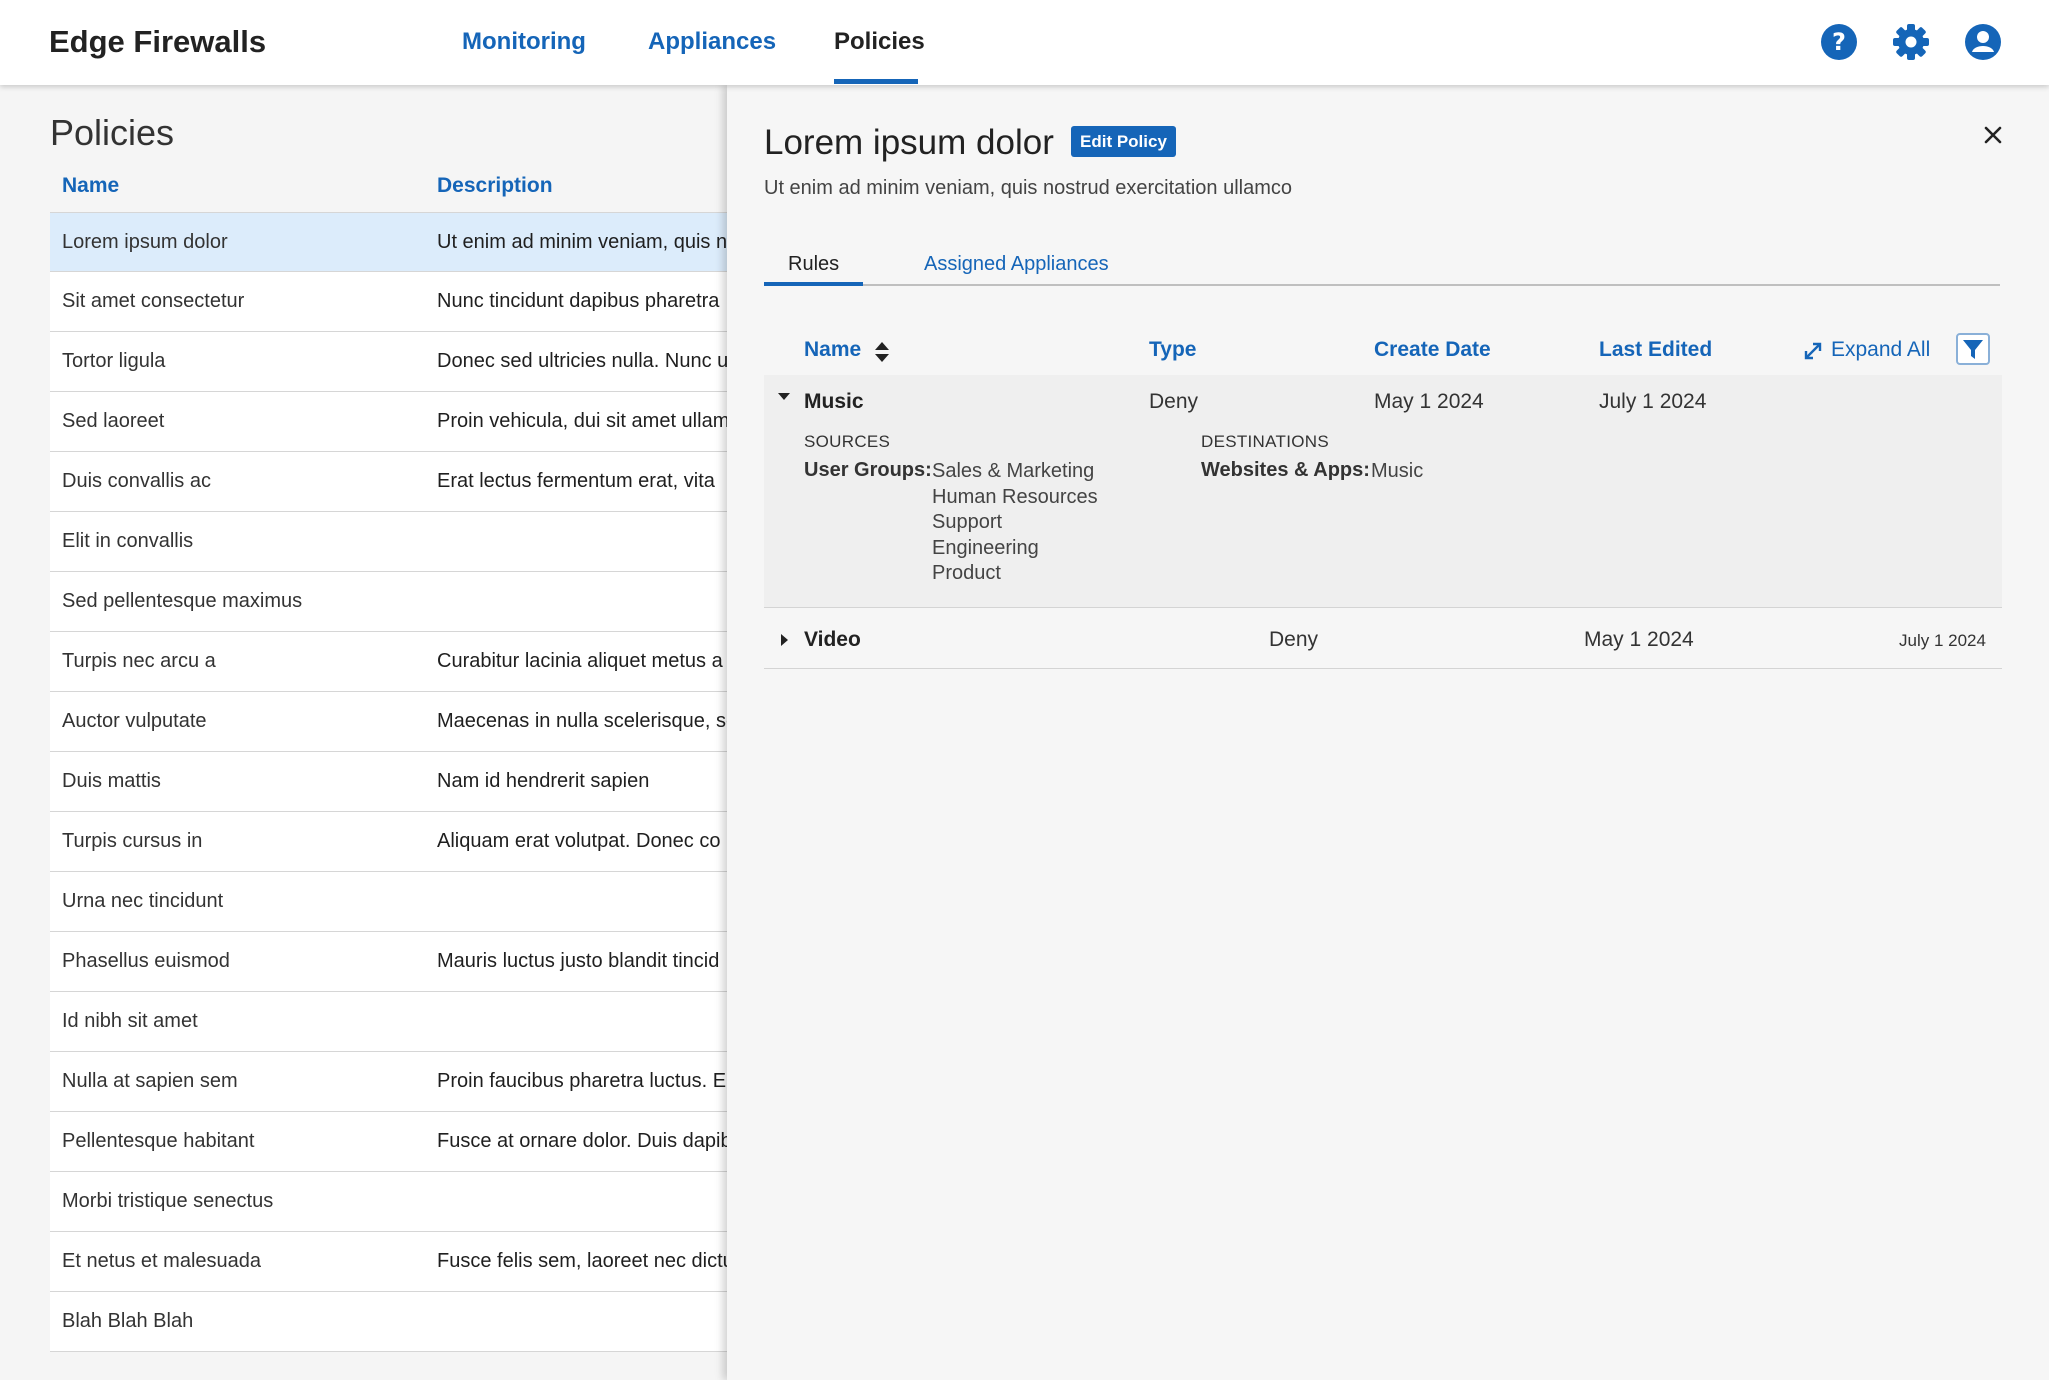 The width and height of the screenshot is (2049, 1380). I want to click on policy-name: Tortor ligula, so click(114, 361).